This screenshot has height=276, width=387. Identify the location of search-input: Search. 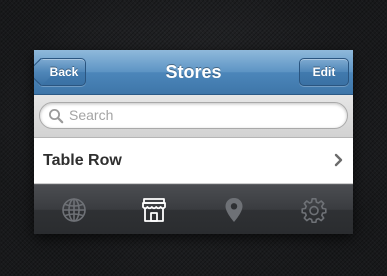
(193, 115).